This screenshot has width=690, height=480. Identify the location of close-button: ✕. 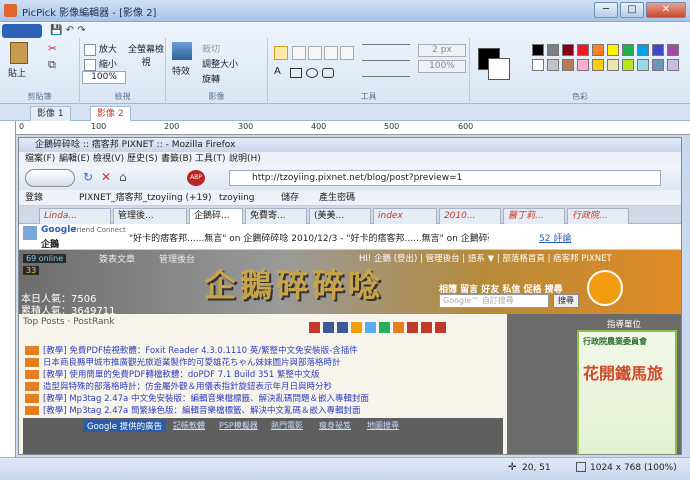
(666, 10).